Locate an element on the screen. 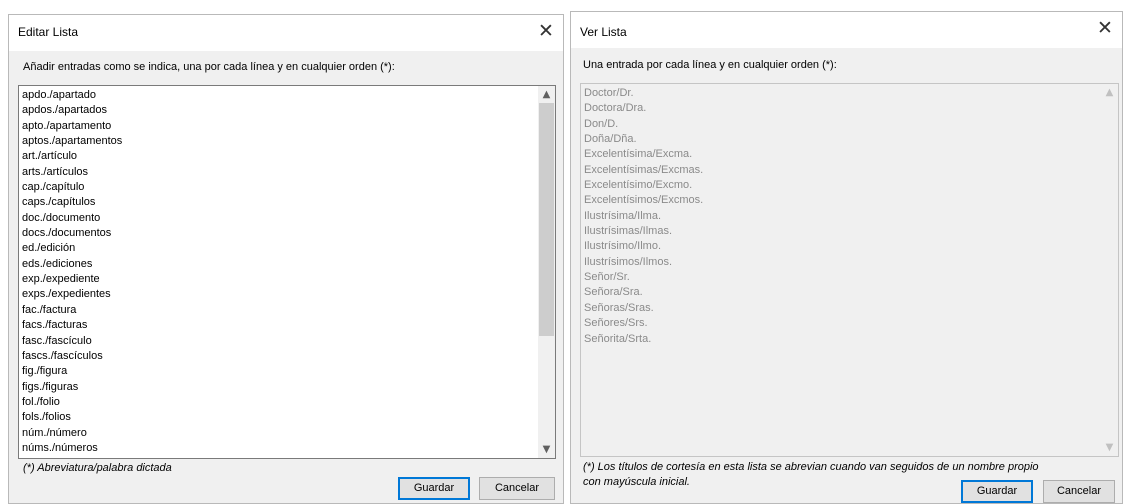 The width and height of the screenshot is (1123, 504). list-entry: núm./número is located at coordinates (54, 432).